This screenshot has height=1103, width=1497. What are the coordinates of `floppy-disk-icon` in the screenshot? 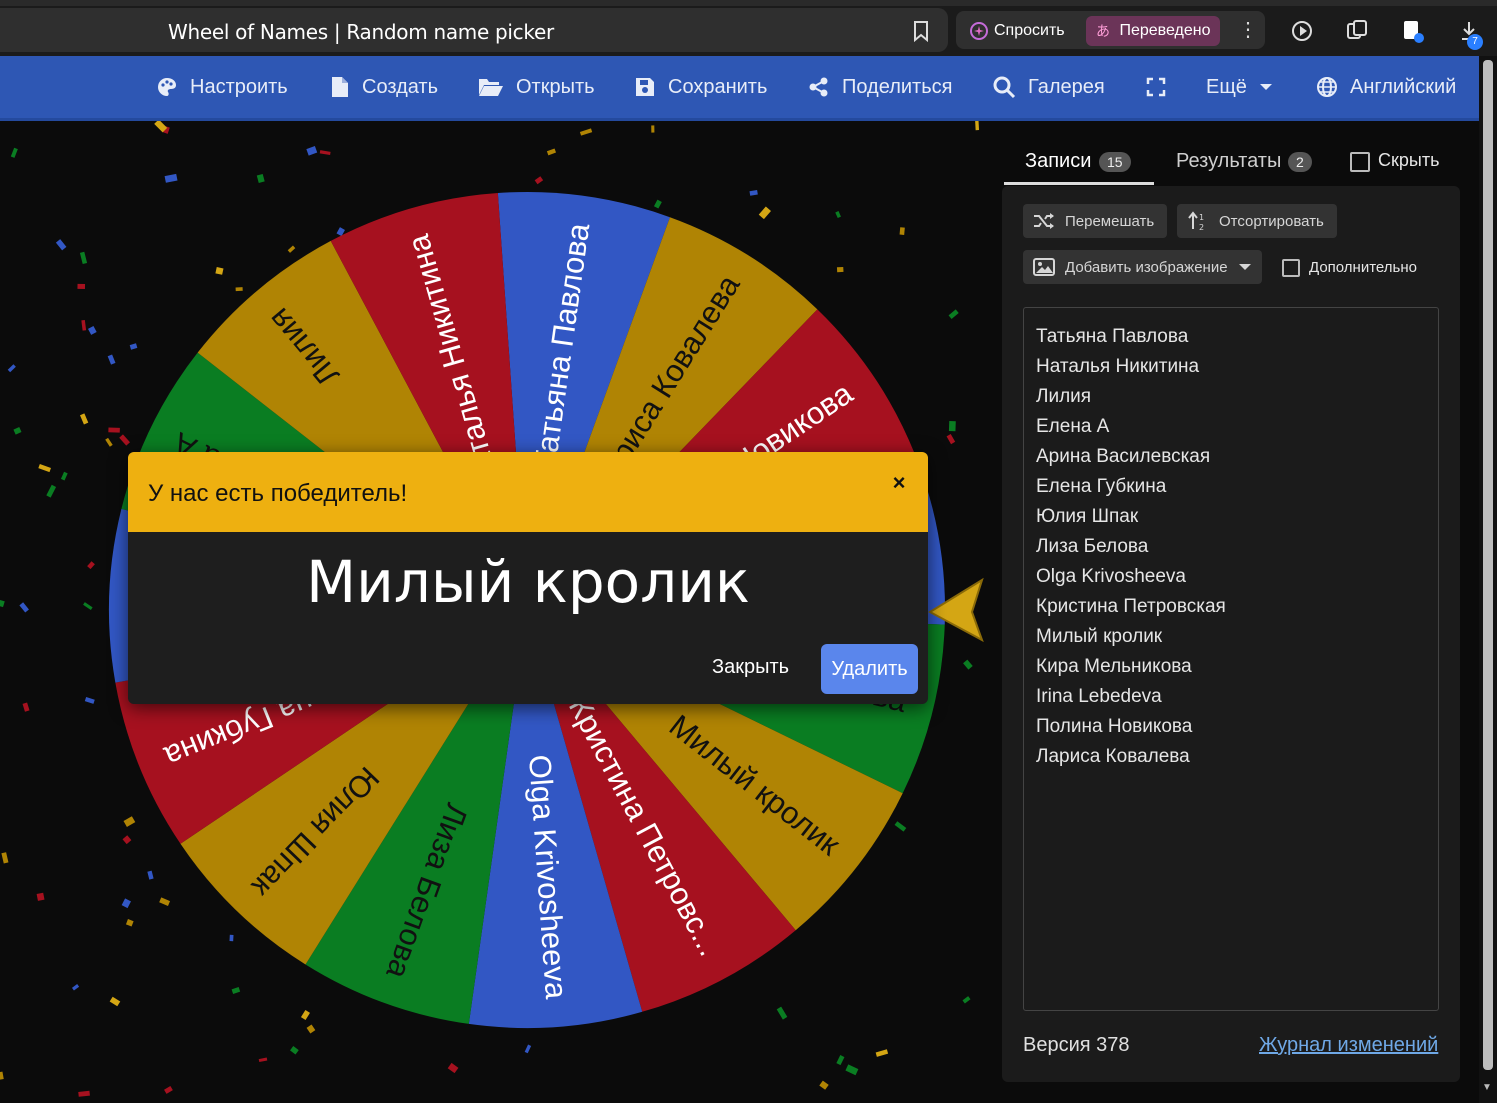 It's located at (645, 87).